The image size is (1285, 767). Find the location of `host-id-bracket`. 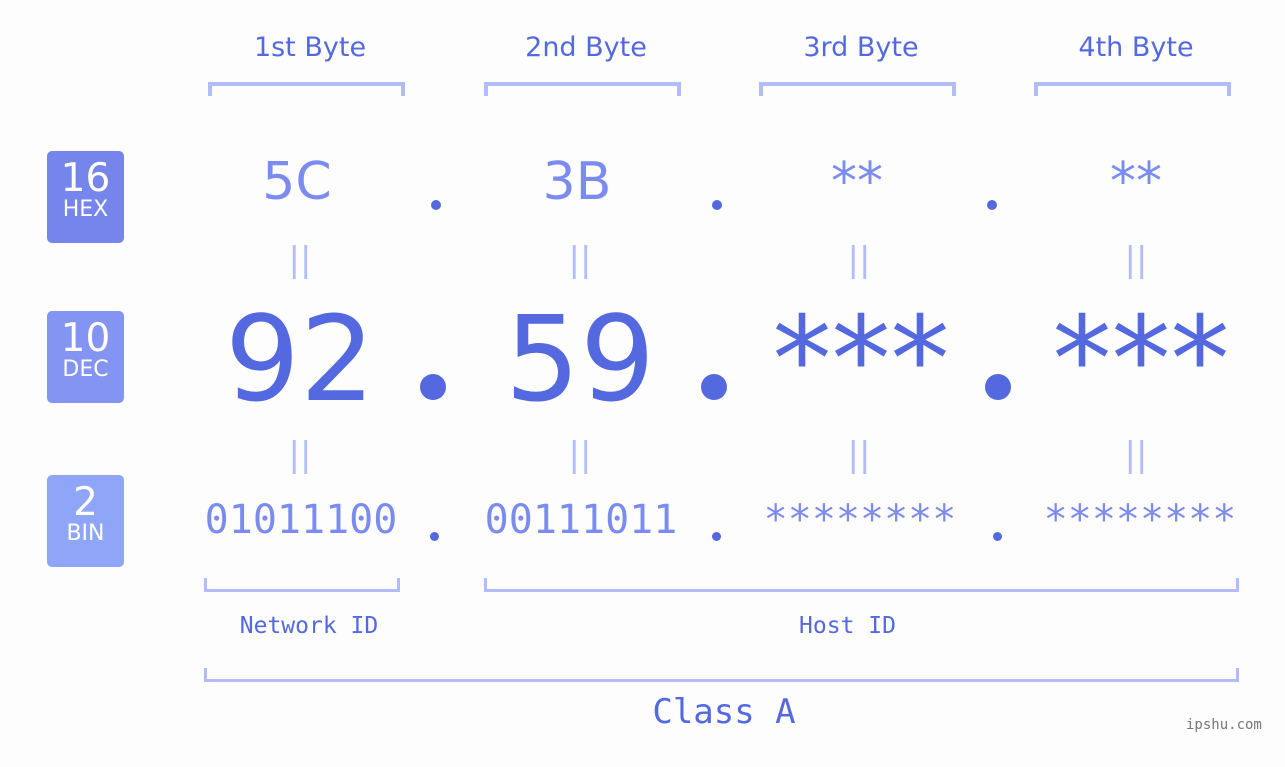

host-id-bracket is located at coordinates (861, 585).